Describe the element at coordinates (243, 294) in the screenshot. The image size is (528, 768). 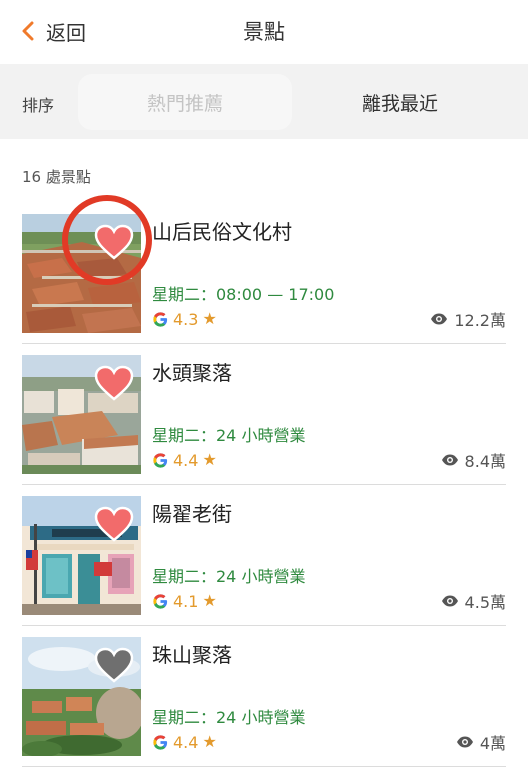
I see `opening-hours: 星期二：08:00 — 17:00` at that location.